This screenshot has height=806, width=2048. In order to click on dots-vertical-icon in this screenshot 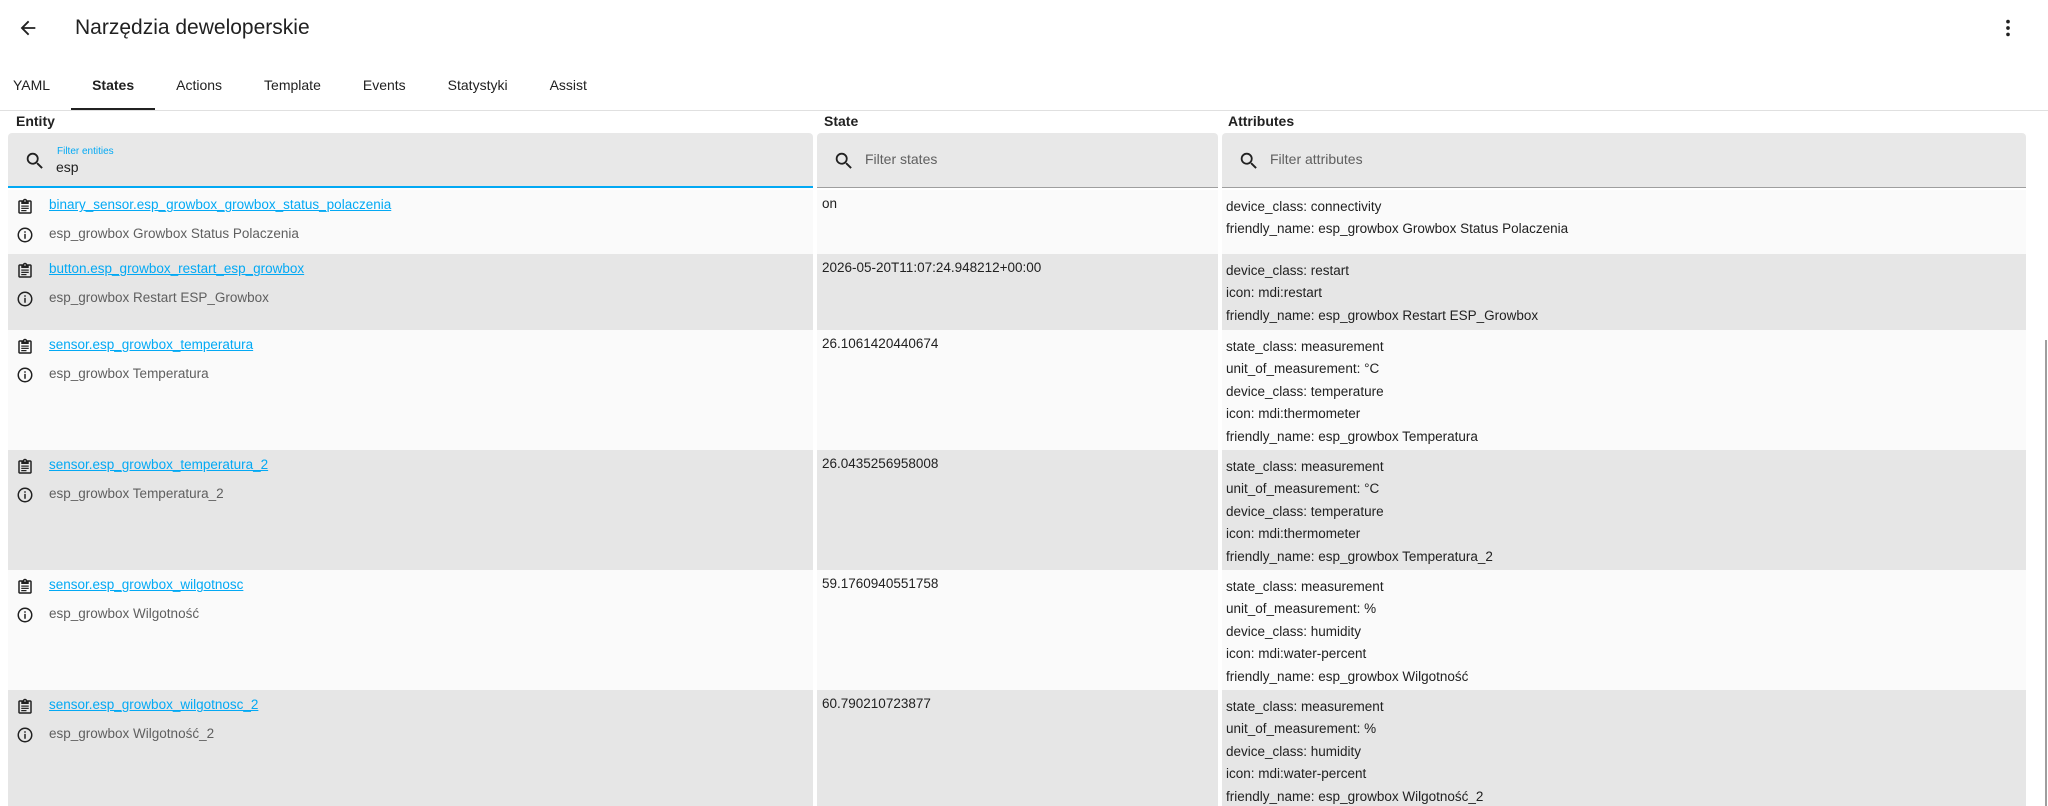, I will do `click(2008, 28)`.